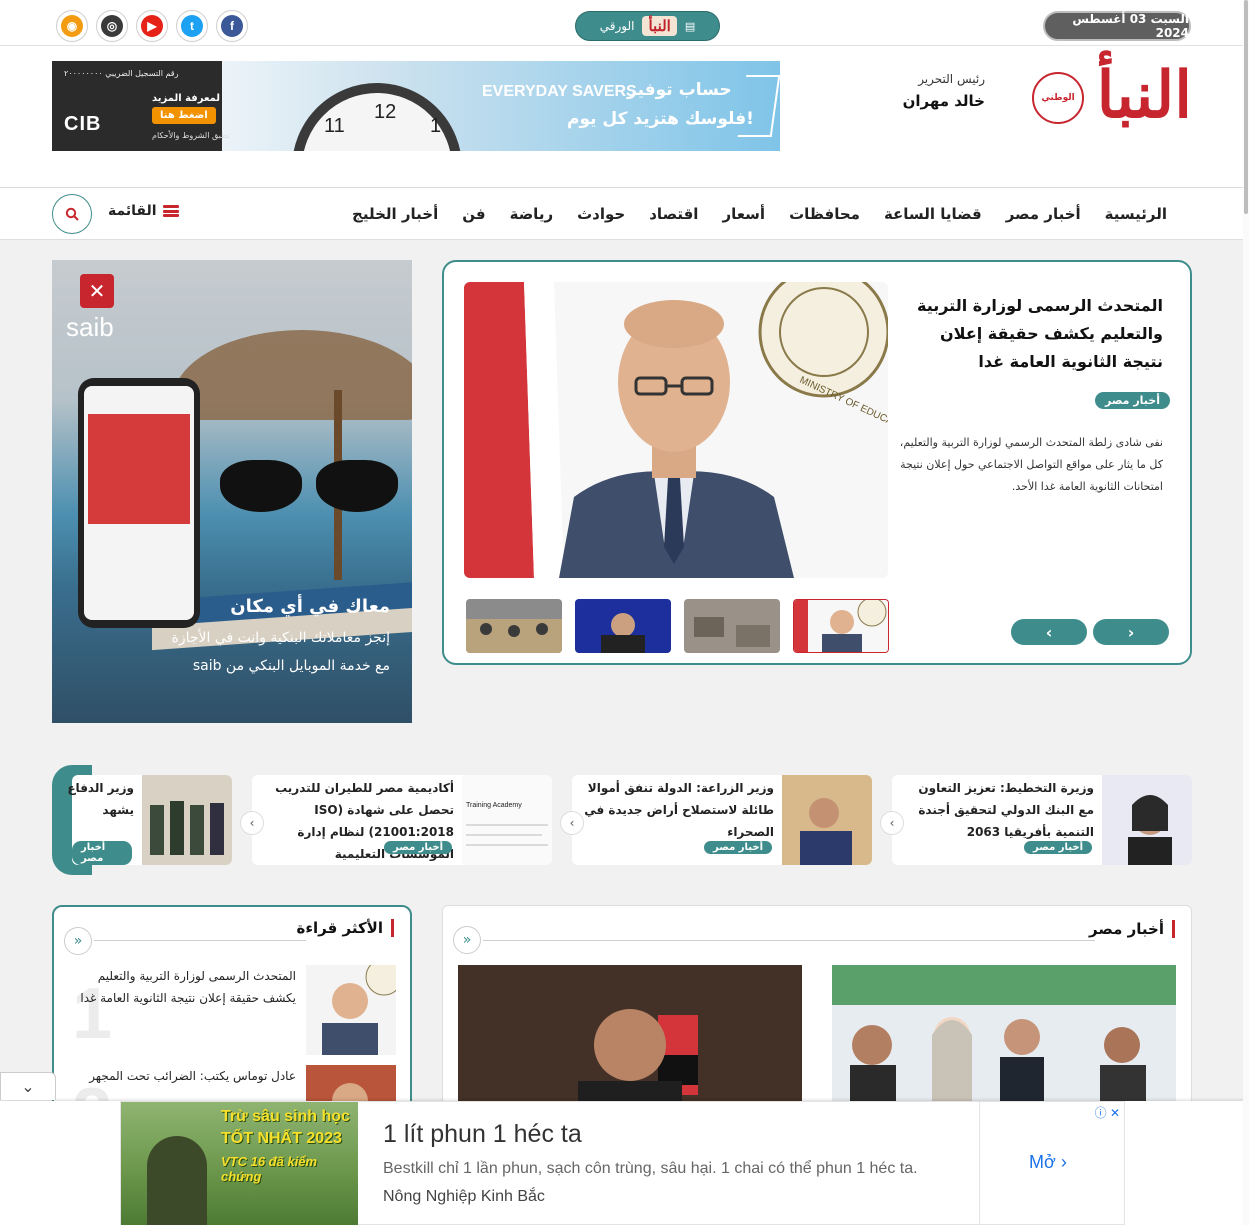 Image resolution: width=1249 pixels, height=1225 pixels. Describe the element at coordinates (464, 1196) in the screenshot. I see `ad-source: Nông Nghiệp Kinh Bắc` at that location.